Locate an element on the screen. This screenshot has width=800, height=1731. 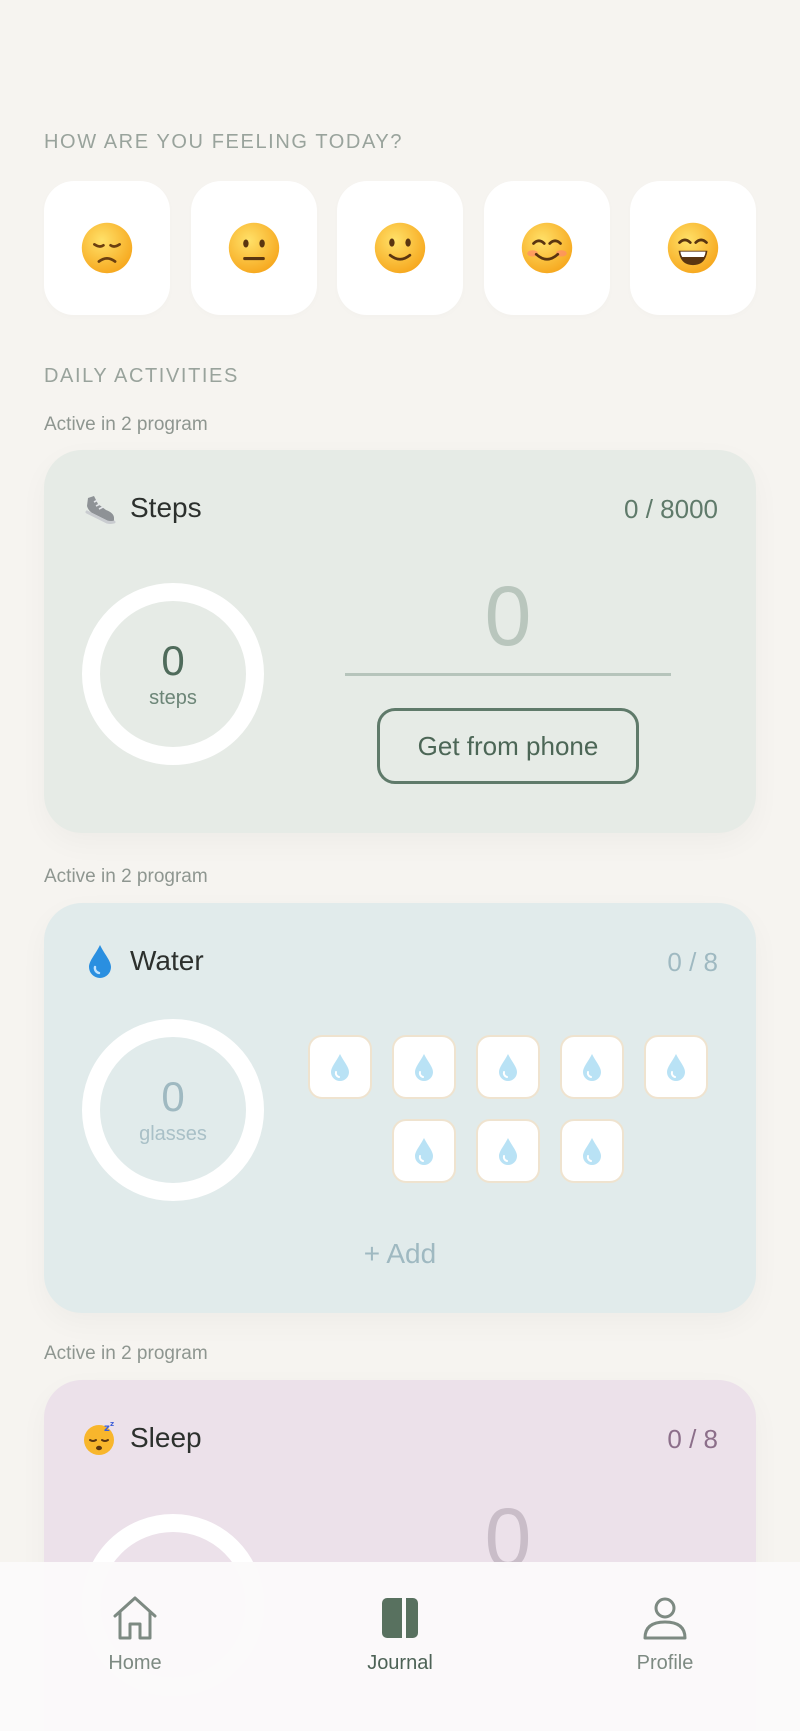
tab-profile: Profile is located at coordinates (665, 1646).